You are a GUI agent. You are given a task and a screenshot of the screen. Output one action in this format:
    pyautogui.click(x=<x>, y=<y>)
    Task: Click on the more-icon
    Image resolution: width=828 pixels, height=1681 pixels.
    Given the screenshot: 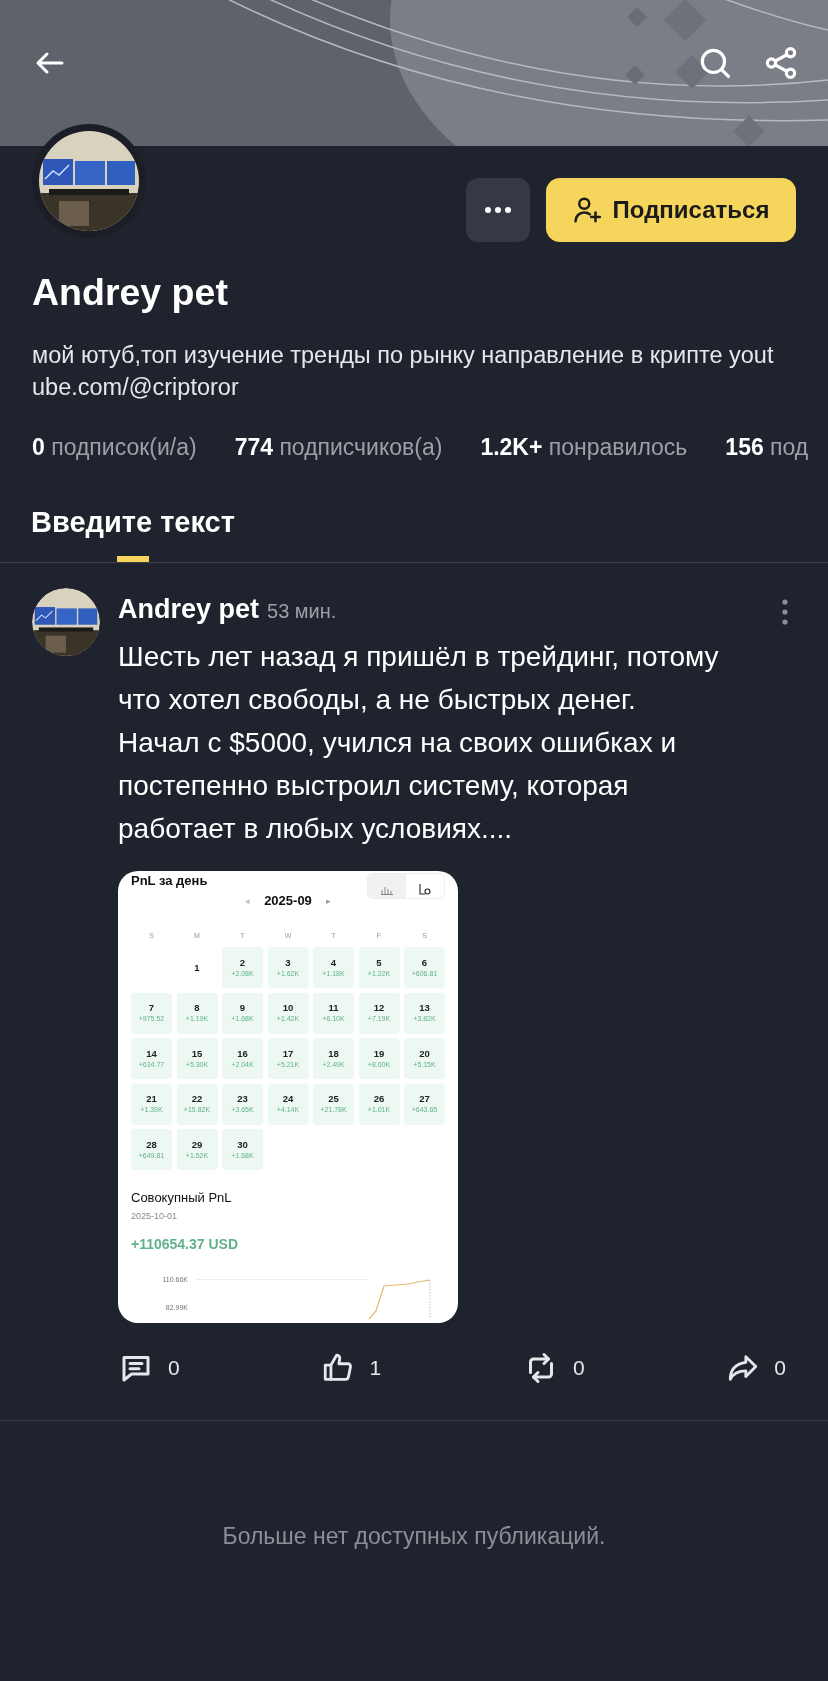 What is the action you would take?
    pyautogui.click(x=498, y=210)
    